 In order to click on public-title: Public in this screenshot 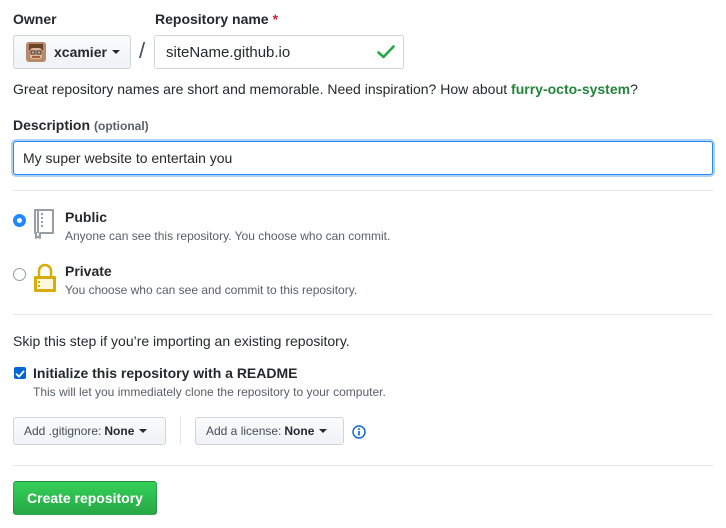, I will do `click(86, 217)`.